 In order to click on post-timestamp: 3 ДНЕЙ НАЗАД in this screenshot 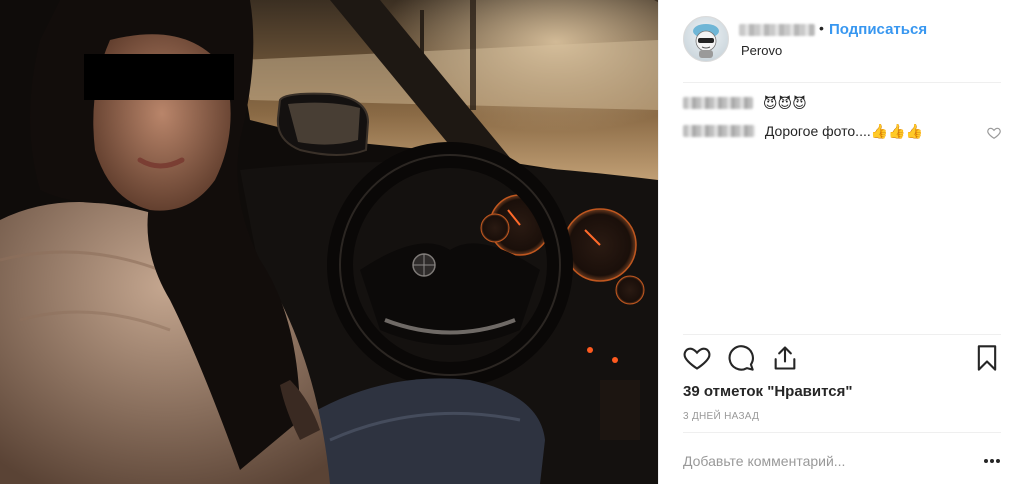, I will do `click(721, 416)`.